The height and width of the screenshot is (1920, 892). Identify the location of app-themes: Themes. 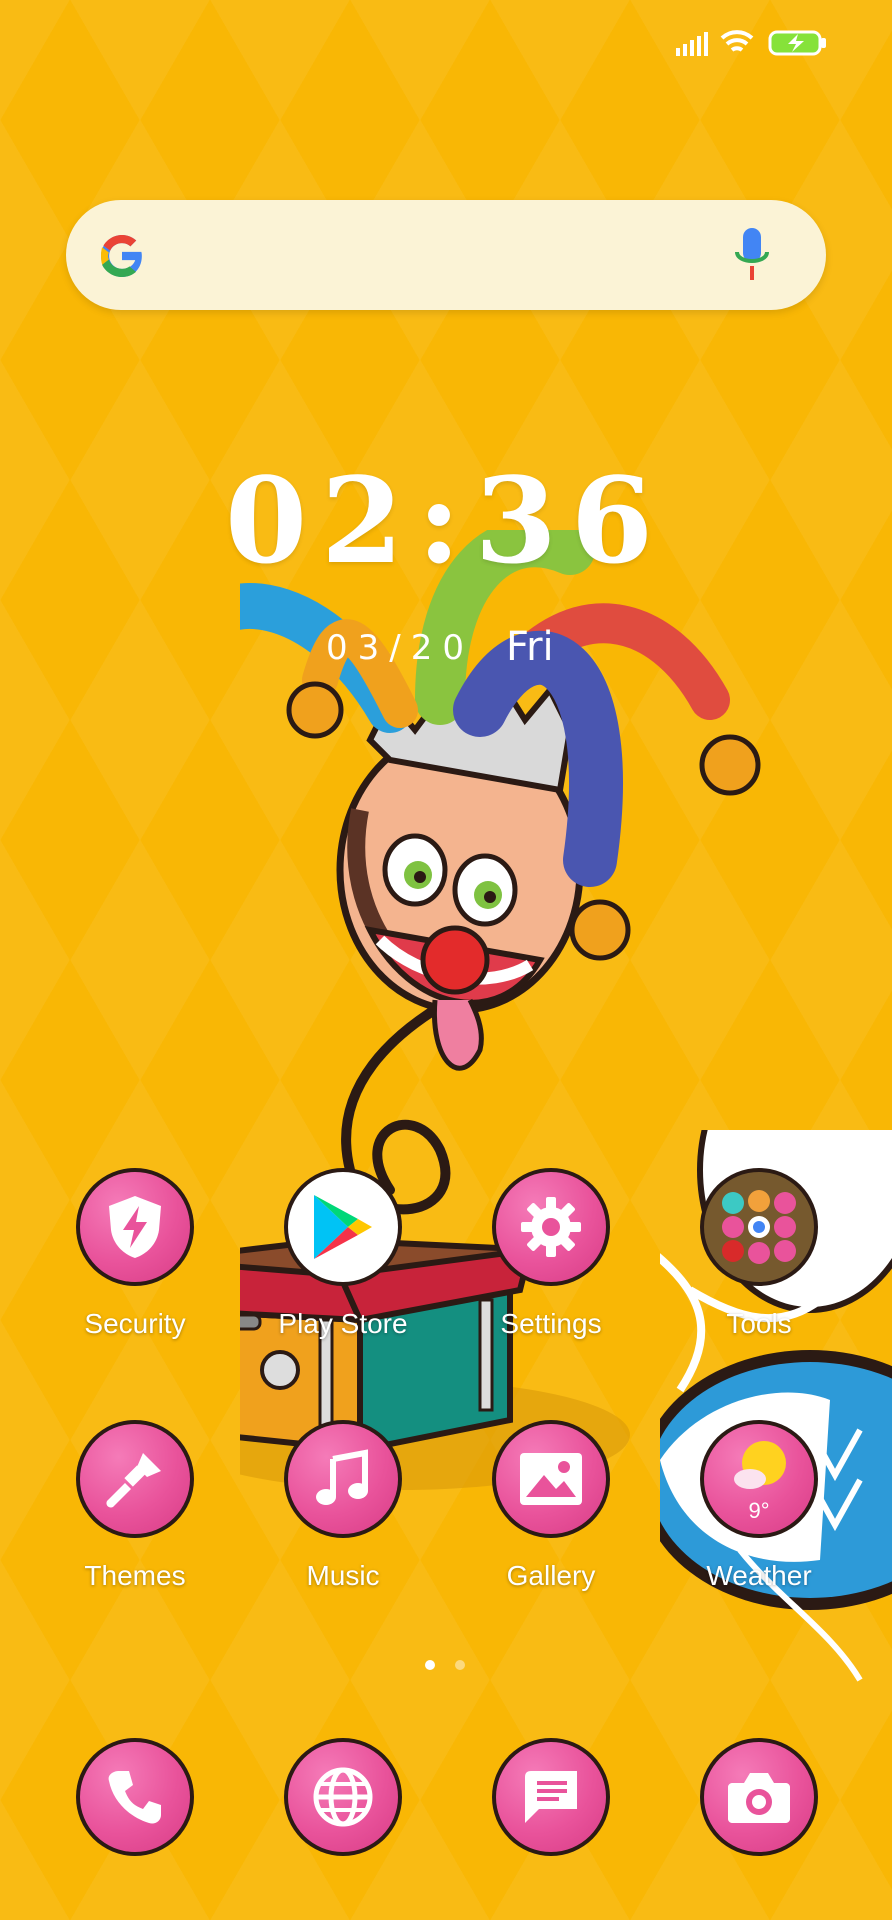
(135, 1506).